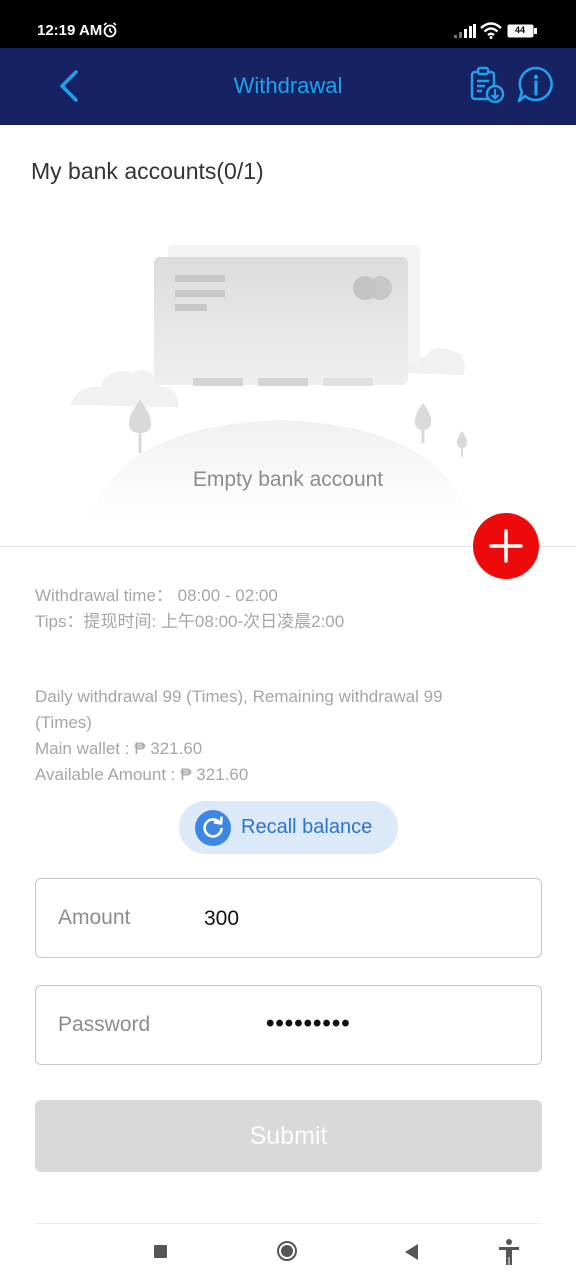 This screenshot has height=1280, width=576. Describe the element at coordinates (491, 30) in the screenshot. I see `wifi-icon` at that location.